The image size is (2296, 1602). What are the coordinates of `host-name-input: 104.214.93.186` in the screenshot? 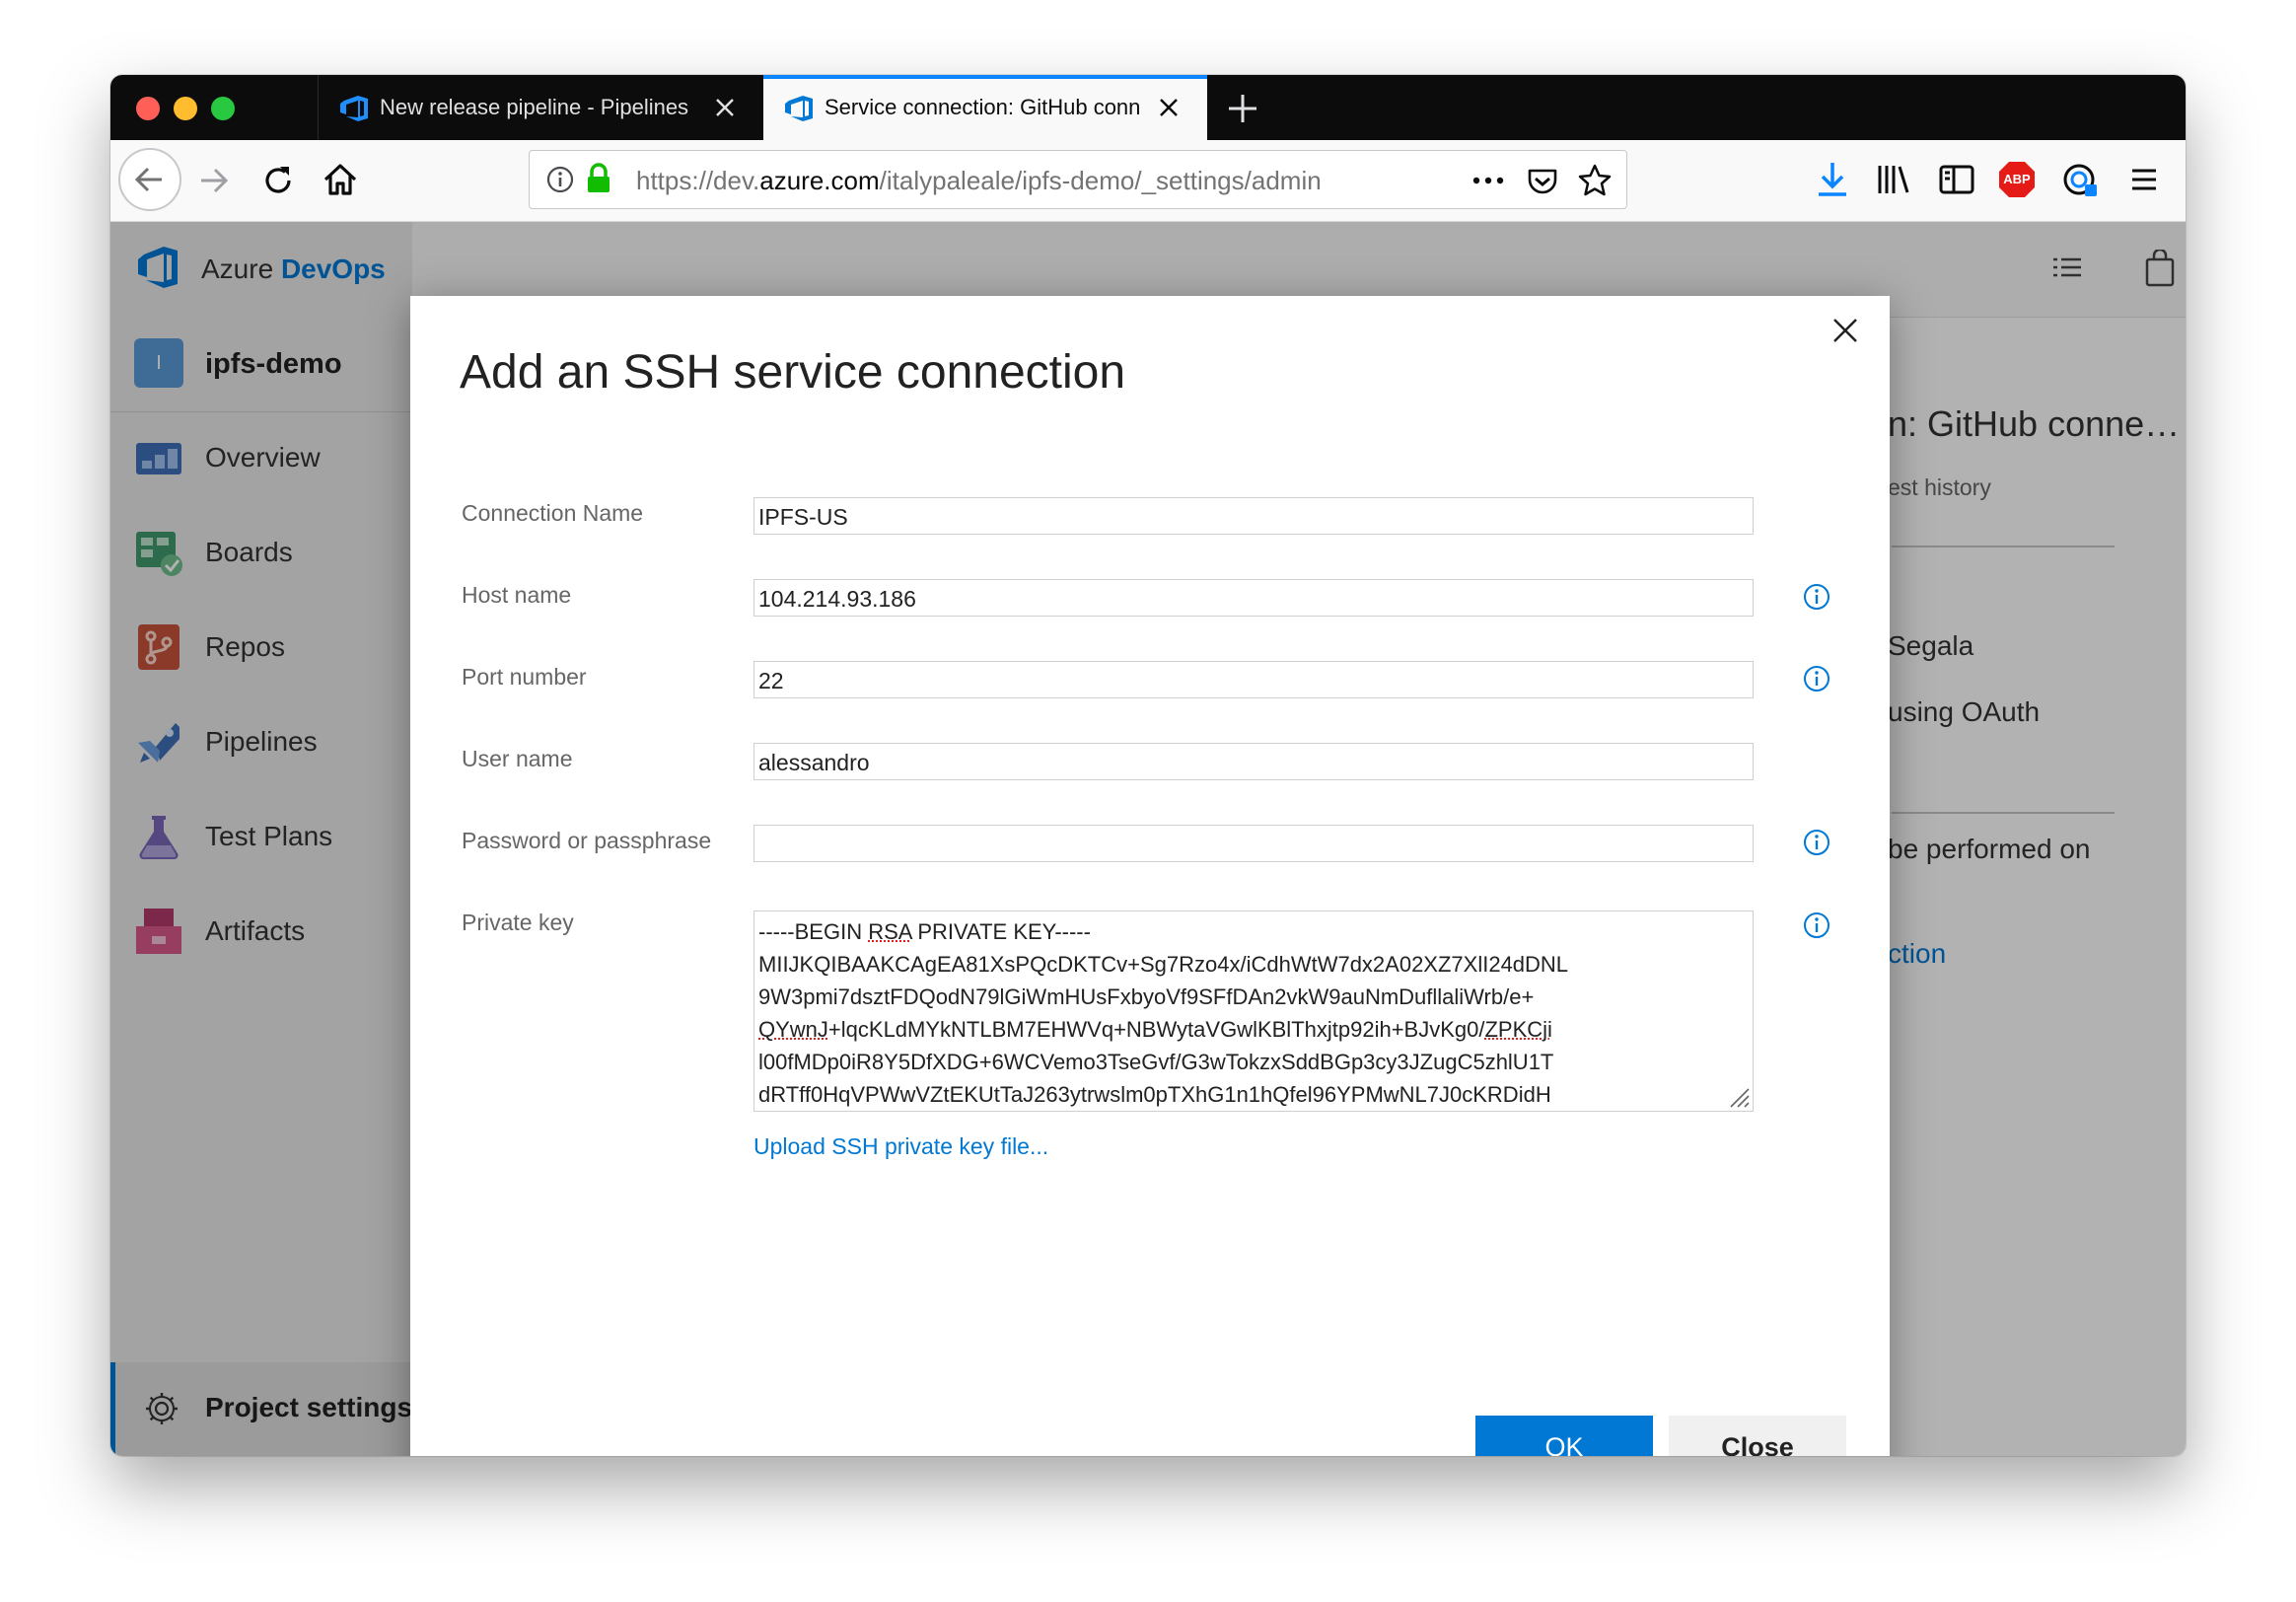 It's located at (1254, 598).